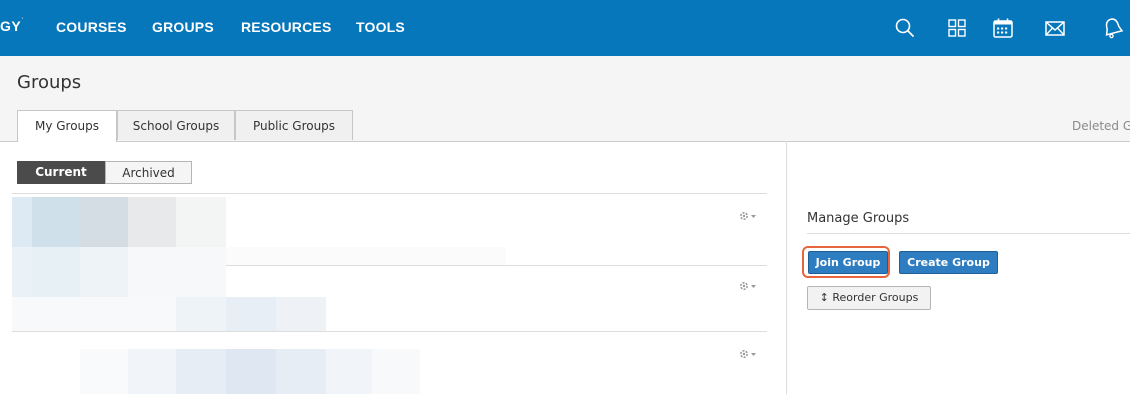 The image size is (1130, 394). I want to click on join-group-highlight, so click(846, 262).